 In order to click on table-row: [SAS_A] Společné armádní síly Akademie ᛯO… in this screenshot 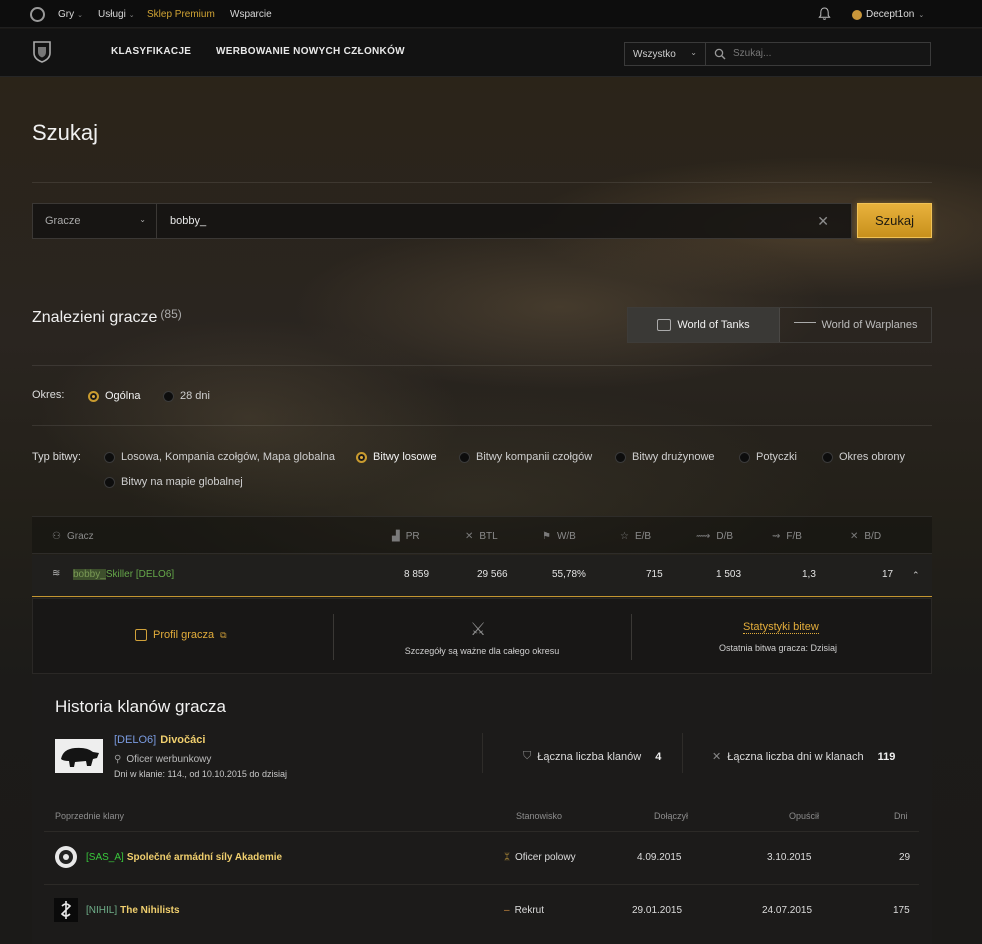, I will do `click(481, 857)`.